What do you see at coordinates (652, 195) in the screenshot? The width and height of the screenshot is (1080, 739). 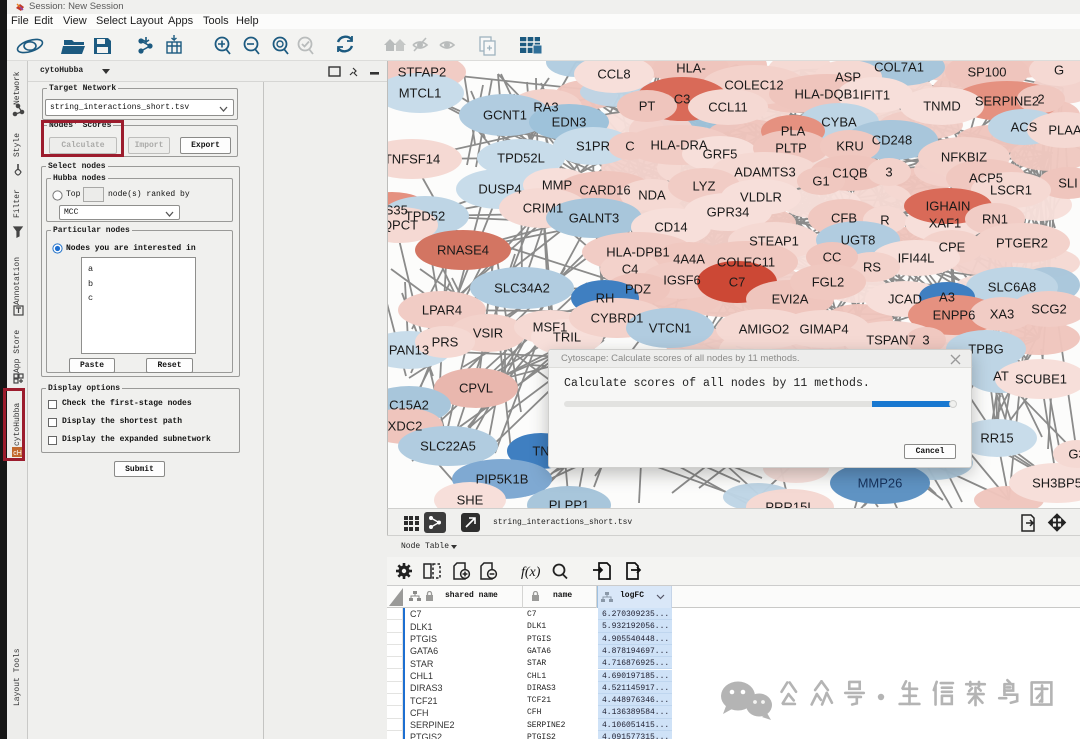 I see `svg-text: NDA` at bounding box center [652, 195].